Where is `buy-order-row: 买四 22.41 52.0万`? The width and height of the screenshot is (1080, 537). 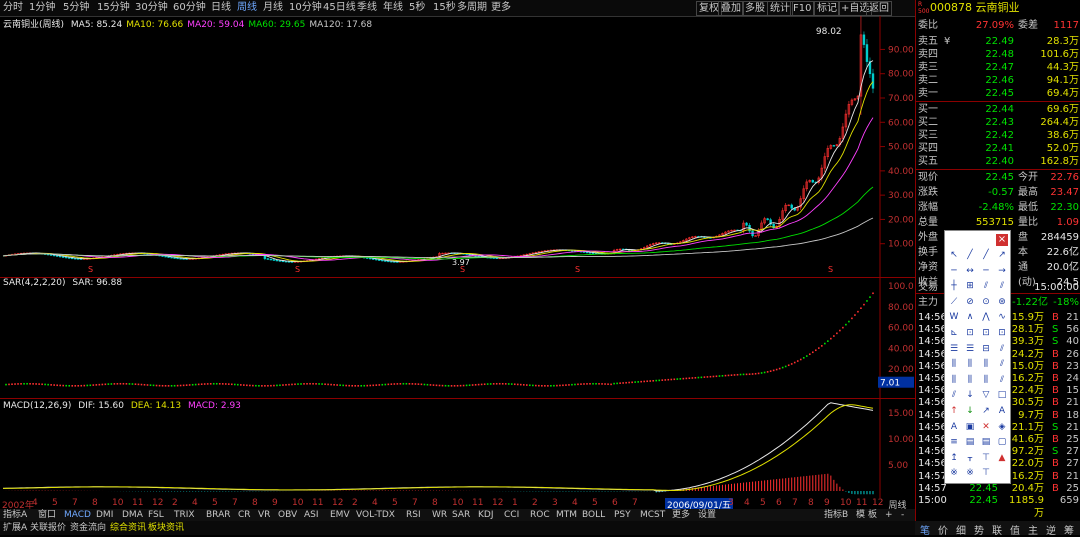
buy-order-row: 买四 22.41 52.0万 is located at coordinates (998, 148).